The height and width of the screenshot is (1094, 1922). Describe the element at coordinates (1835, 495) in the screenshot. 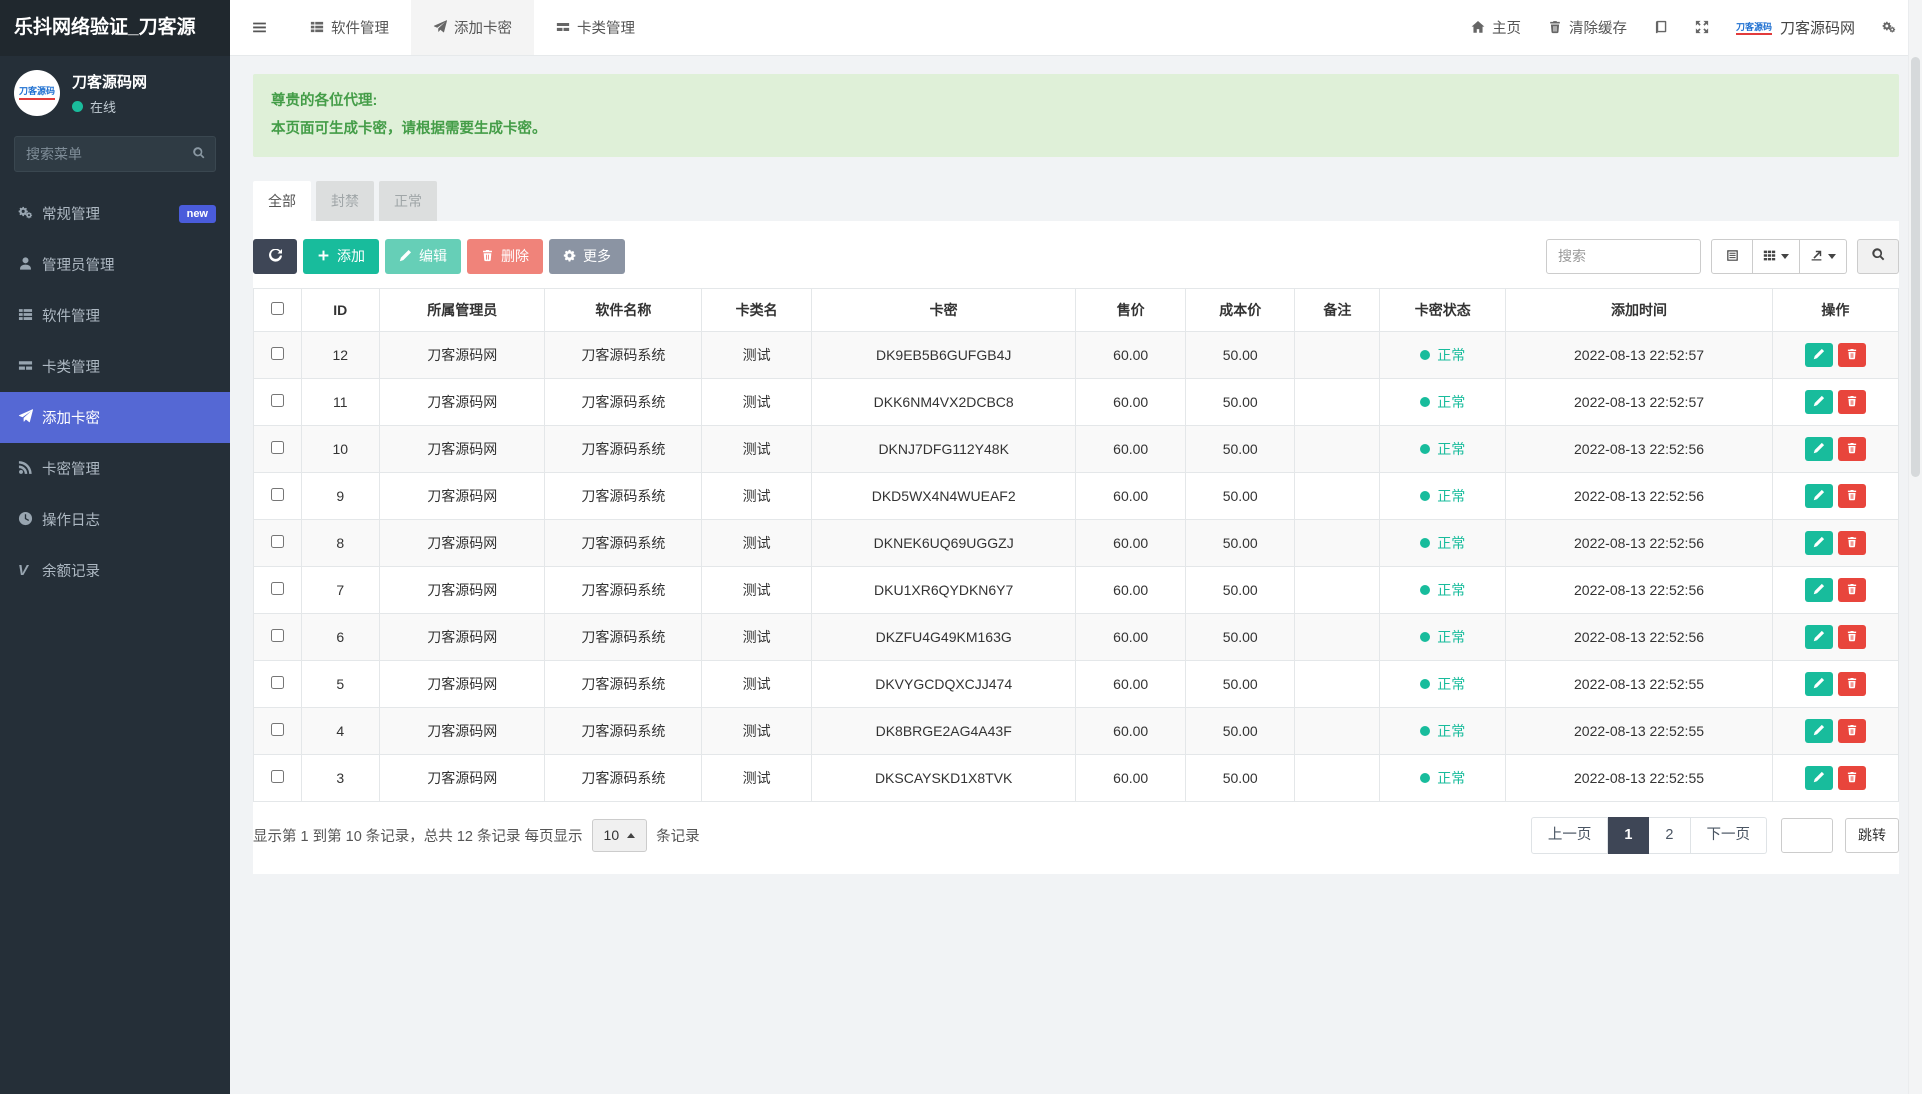

I see `cell-actions` at that location.